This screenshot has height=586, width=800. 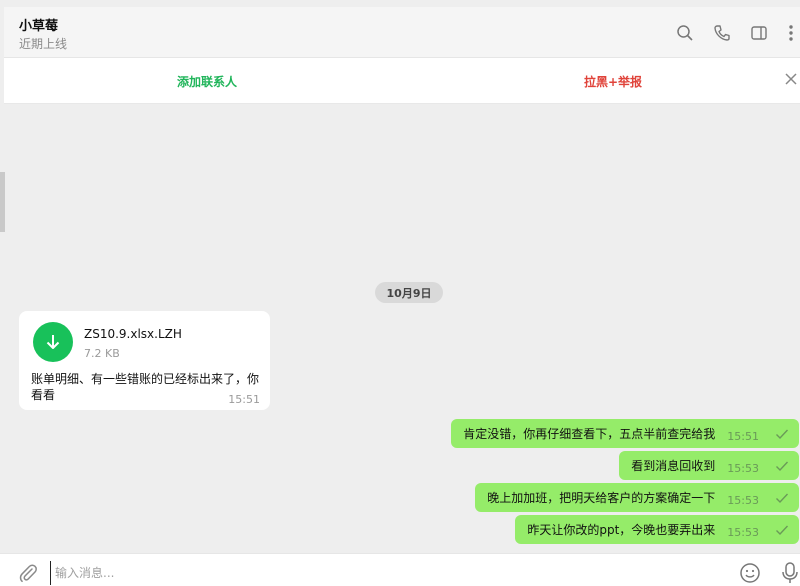 I want to click on attachment-icon, so click(x=28, y=573).